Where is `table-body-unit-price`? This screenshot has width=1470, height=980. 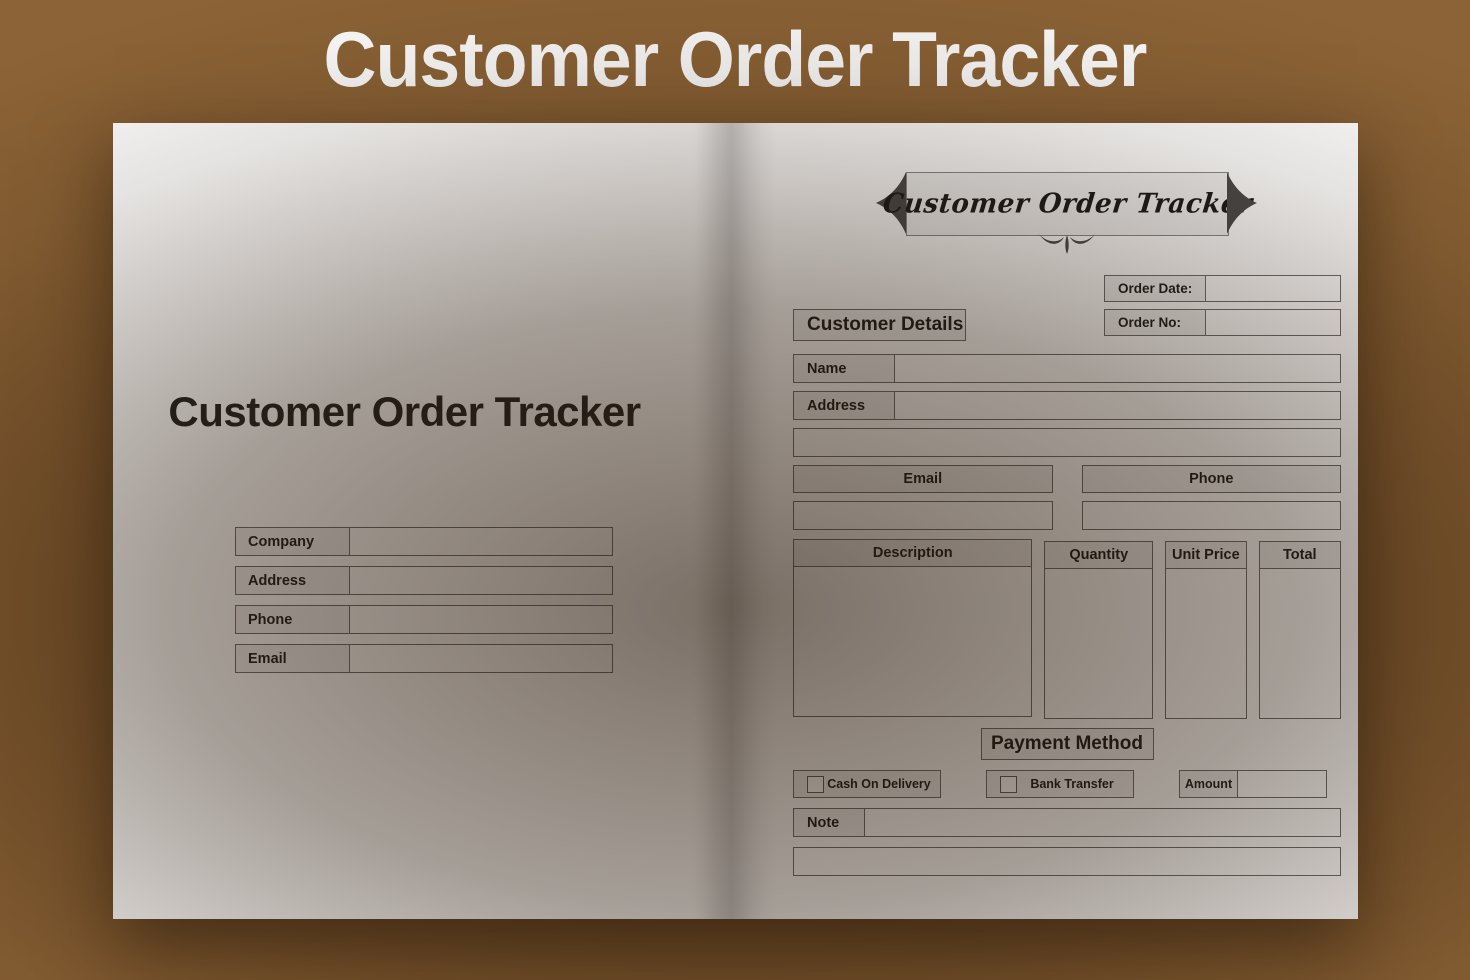
table-body-unit-price is located at coordinates (1206, 643).